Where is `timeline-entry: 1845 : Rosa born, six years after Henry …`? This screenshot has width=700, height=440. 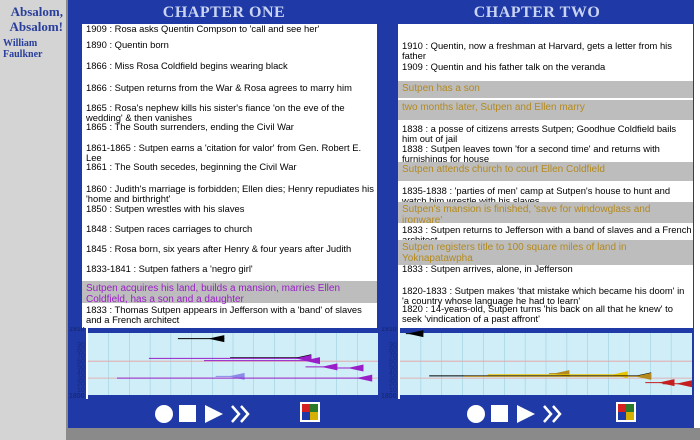
timeline-entry: 1845 : Rosa born, six years after Henry … is located at coordinates (229, 249).